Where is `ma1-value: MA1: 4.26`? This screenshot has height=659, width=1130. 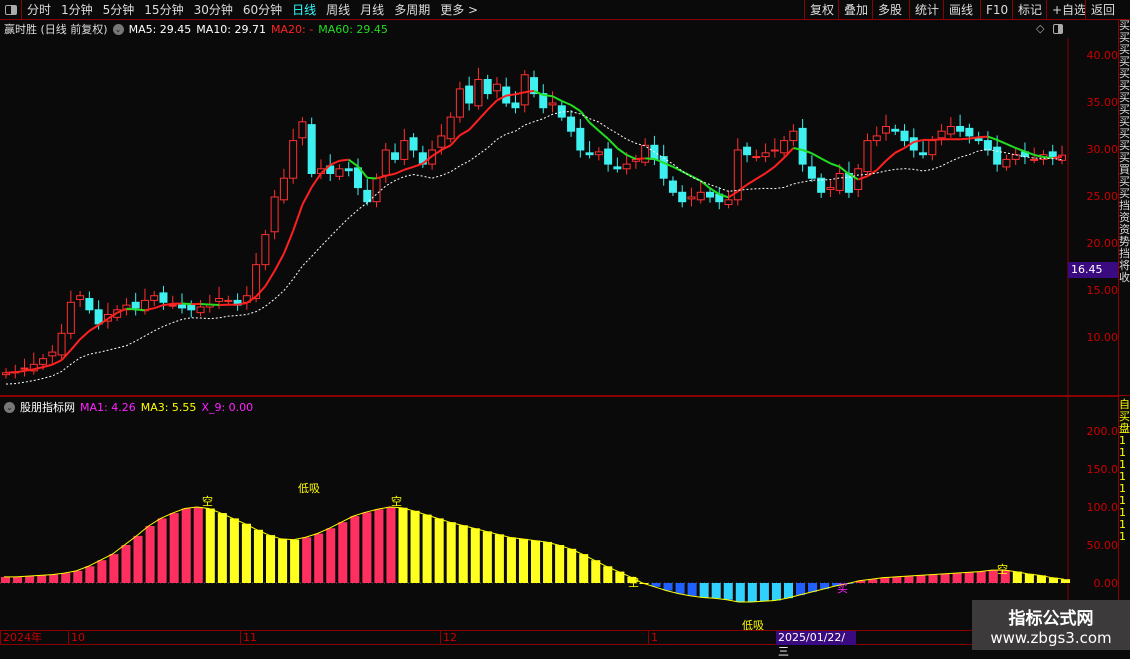
ma1-value: MA1: 4.26 is located at coordinates (108, 407).